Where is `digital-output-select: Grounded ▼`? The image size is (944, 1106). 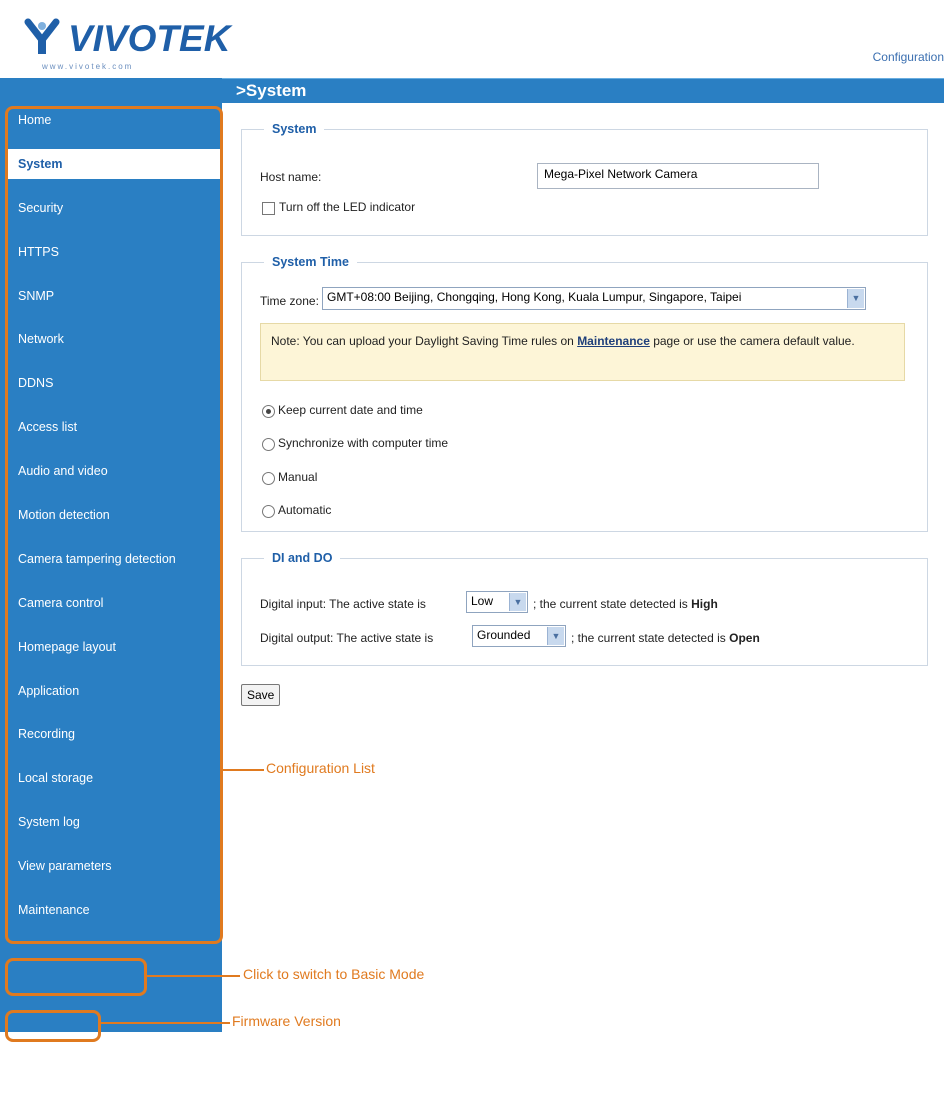 digital-output-select: Grounded ▼ is located at coordinates (519, 636).